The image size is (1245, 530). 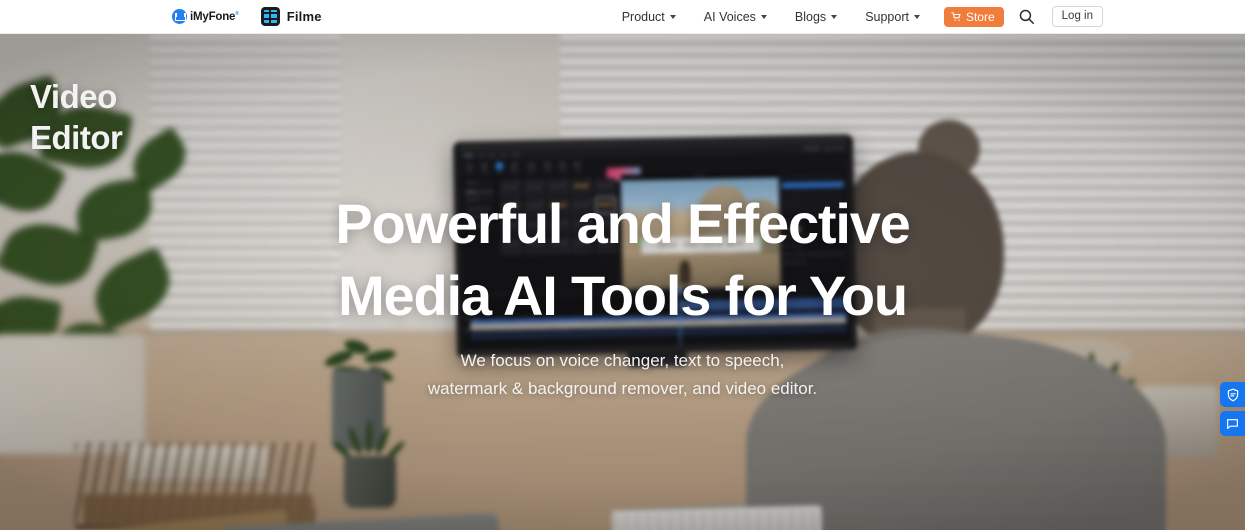 I want to click on nav-item-support-label: Support, so click(x=887, y=16).